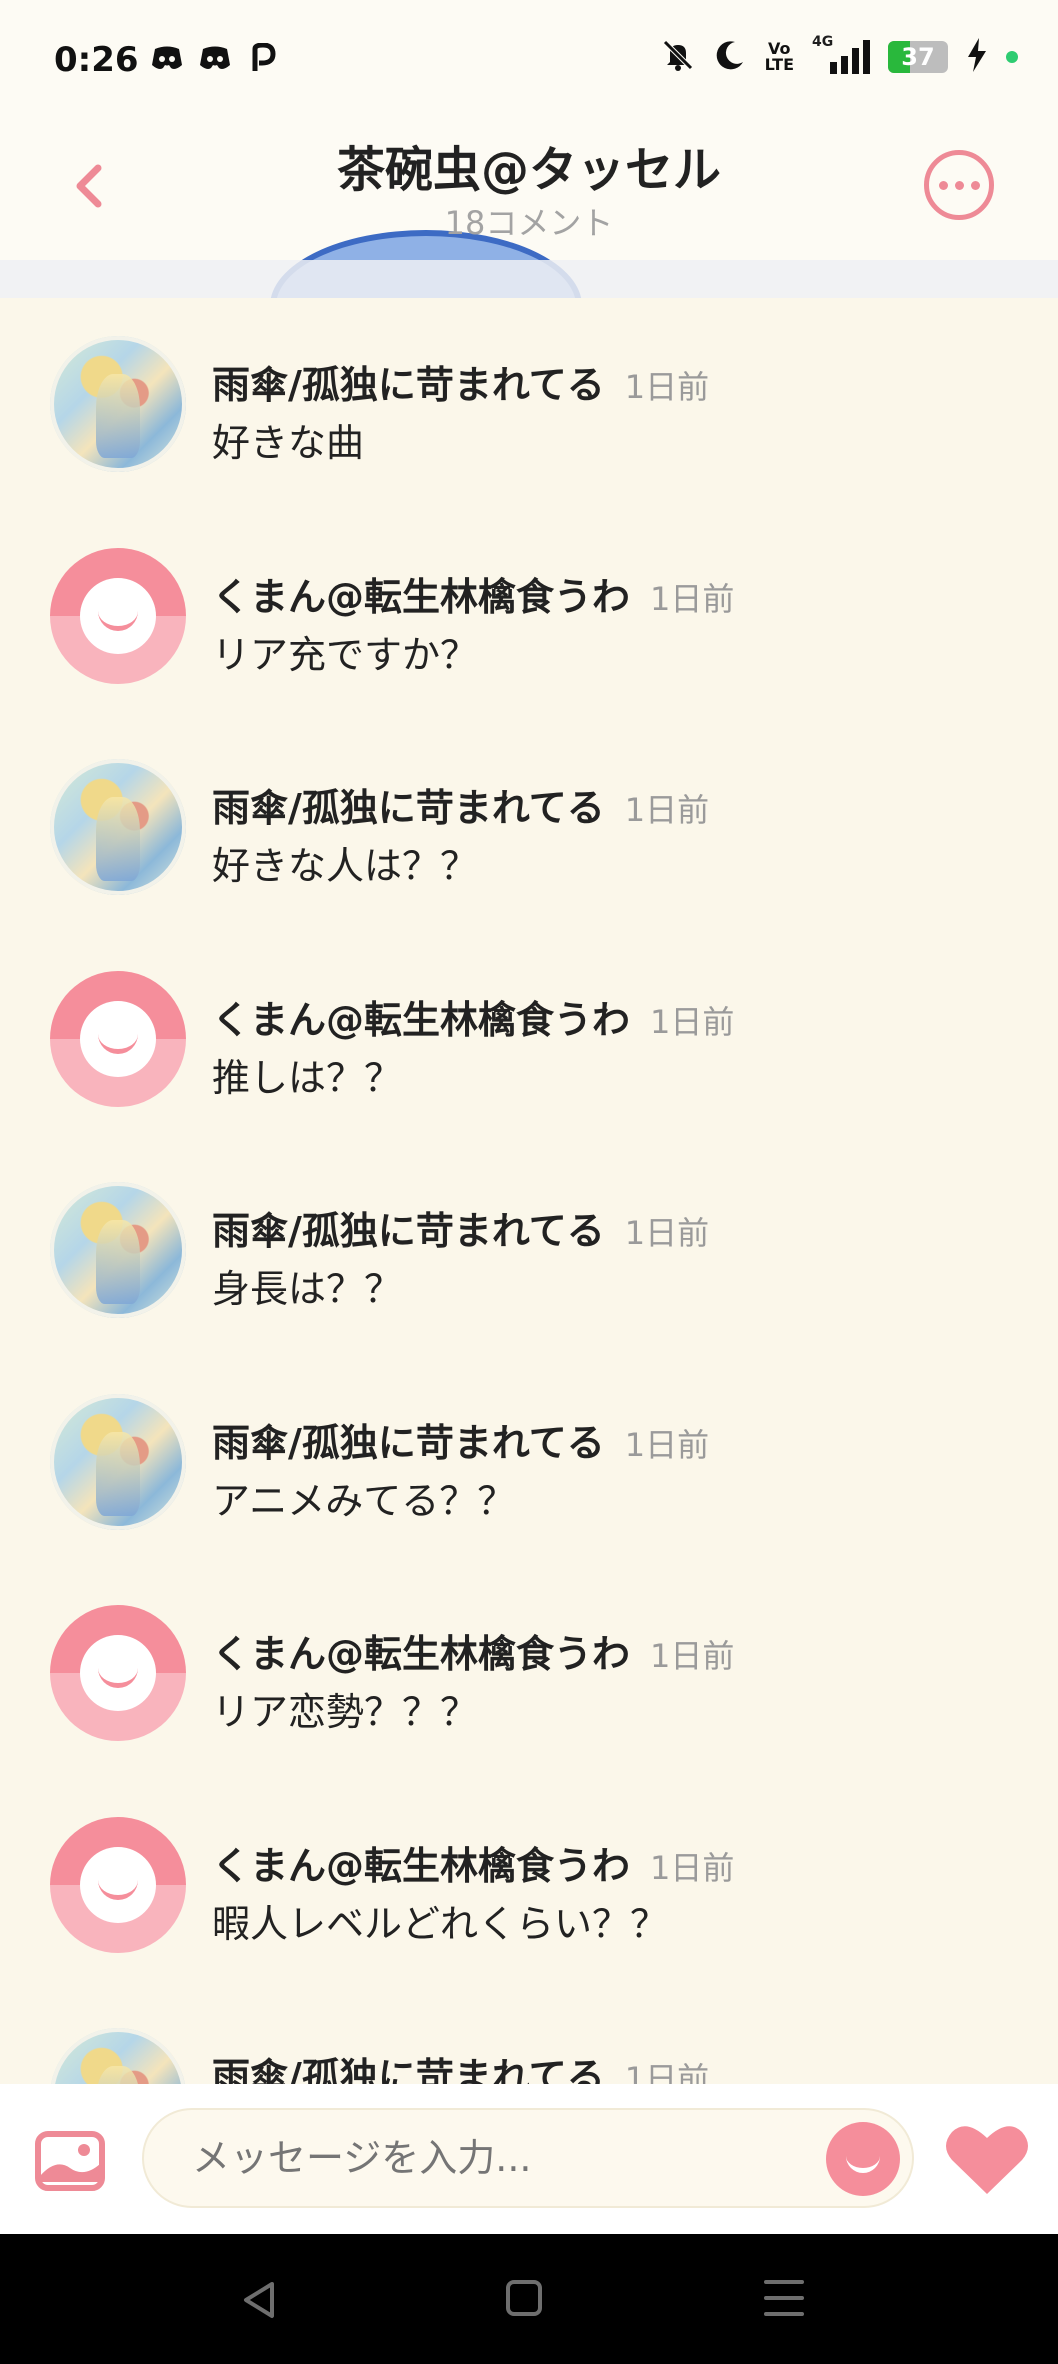  I want to click on heart-icon, so click(987, 2160).